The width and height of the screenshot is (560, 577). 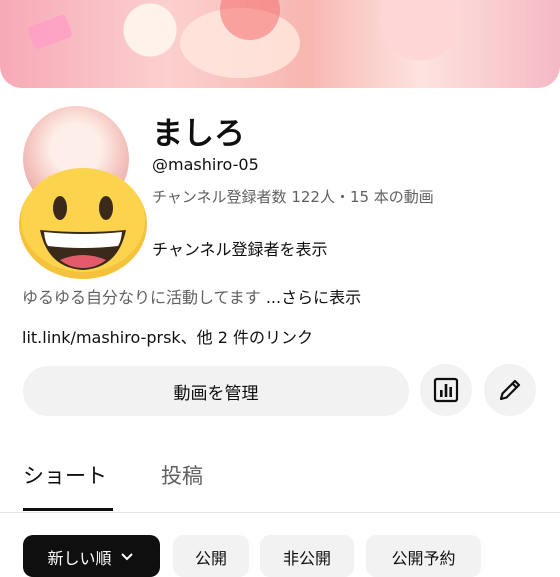 What do you see at coordinates (313, 297) in the screenshot?
I see `show-more-link: ...さらに表示` at bounding box center [313, 297].